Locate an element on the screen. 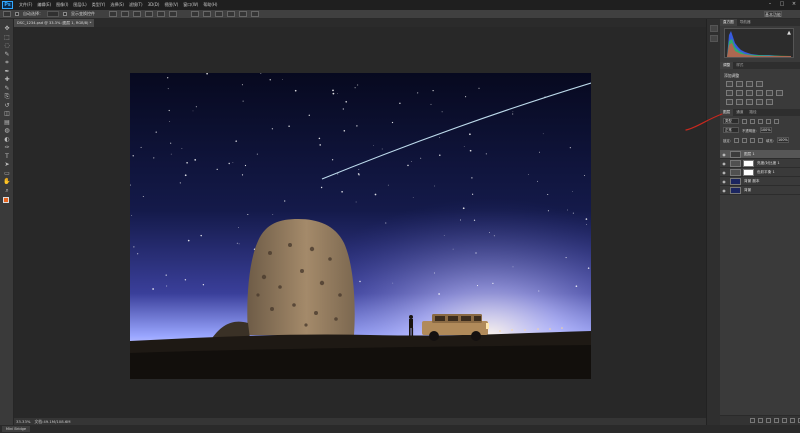  lasso-tool-icon: ◌ is located at coordinates (7, 45).